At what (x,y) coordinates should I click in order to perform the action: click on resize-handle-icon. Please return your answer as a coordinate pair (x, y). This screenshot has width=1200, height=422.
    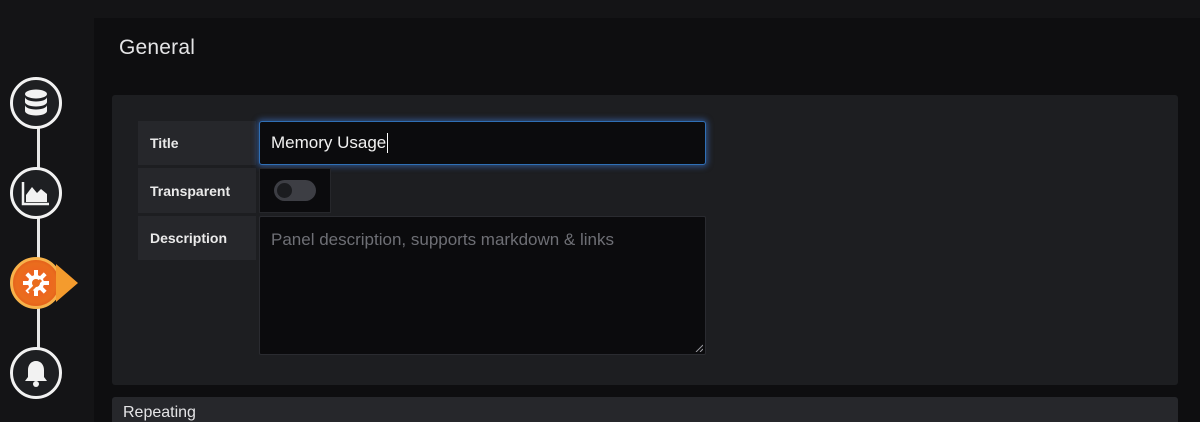
    Looking at the image, I should click on (699, 348).